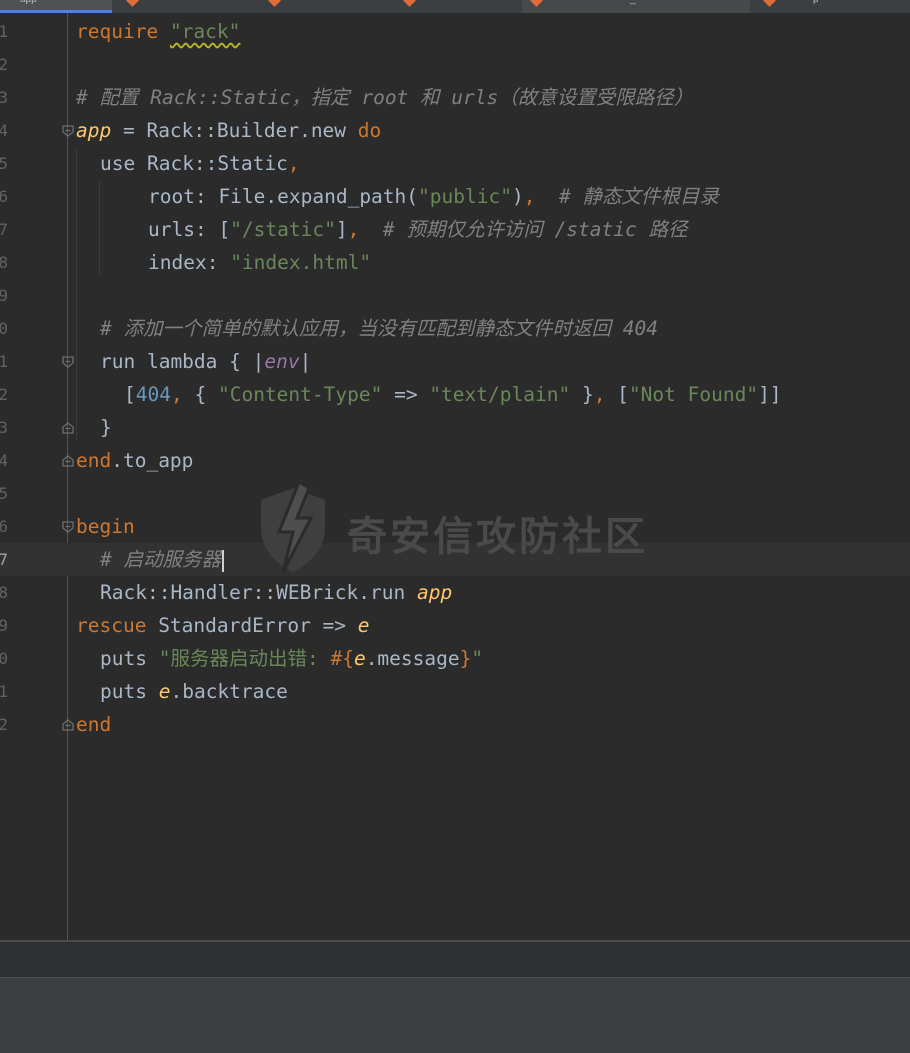 This screenshot has height=1053, width=910. I want to click on code-line-20: 0 puts "服务器启动出错: #{e.message}", so click(455, 658).